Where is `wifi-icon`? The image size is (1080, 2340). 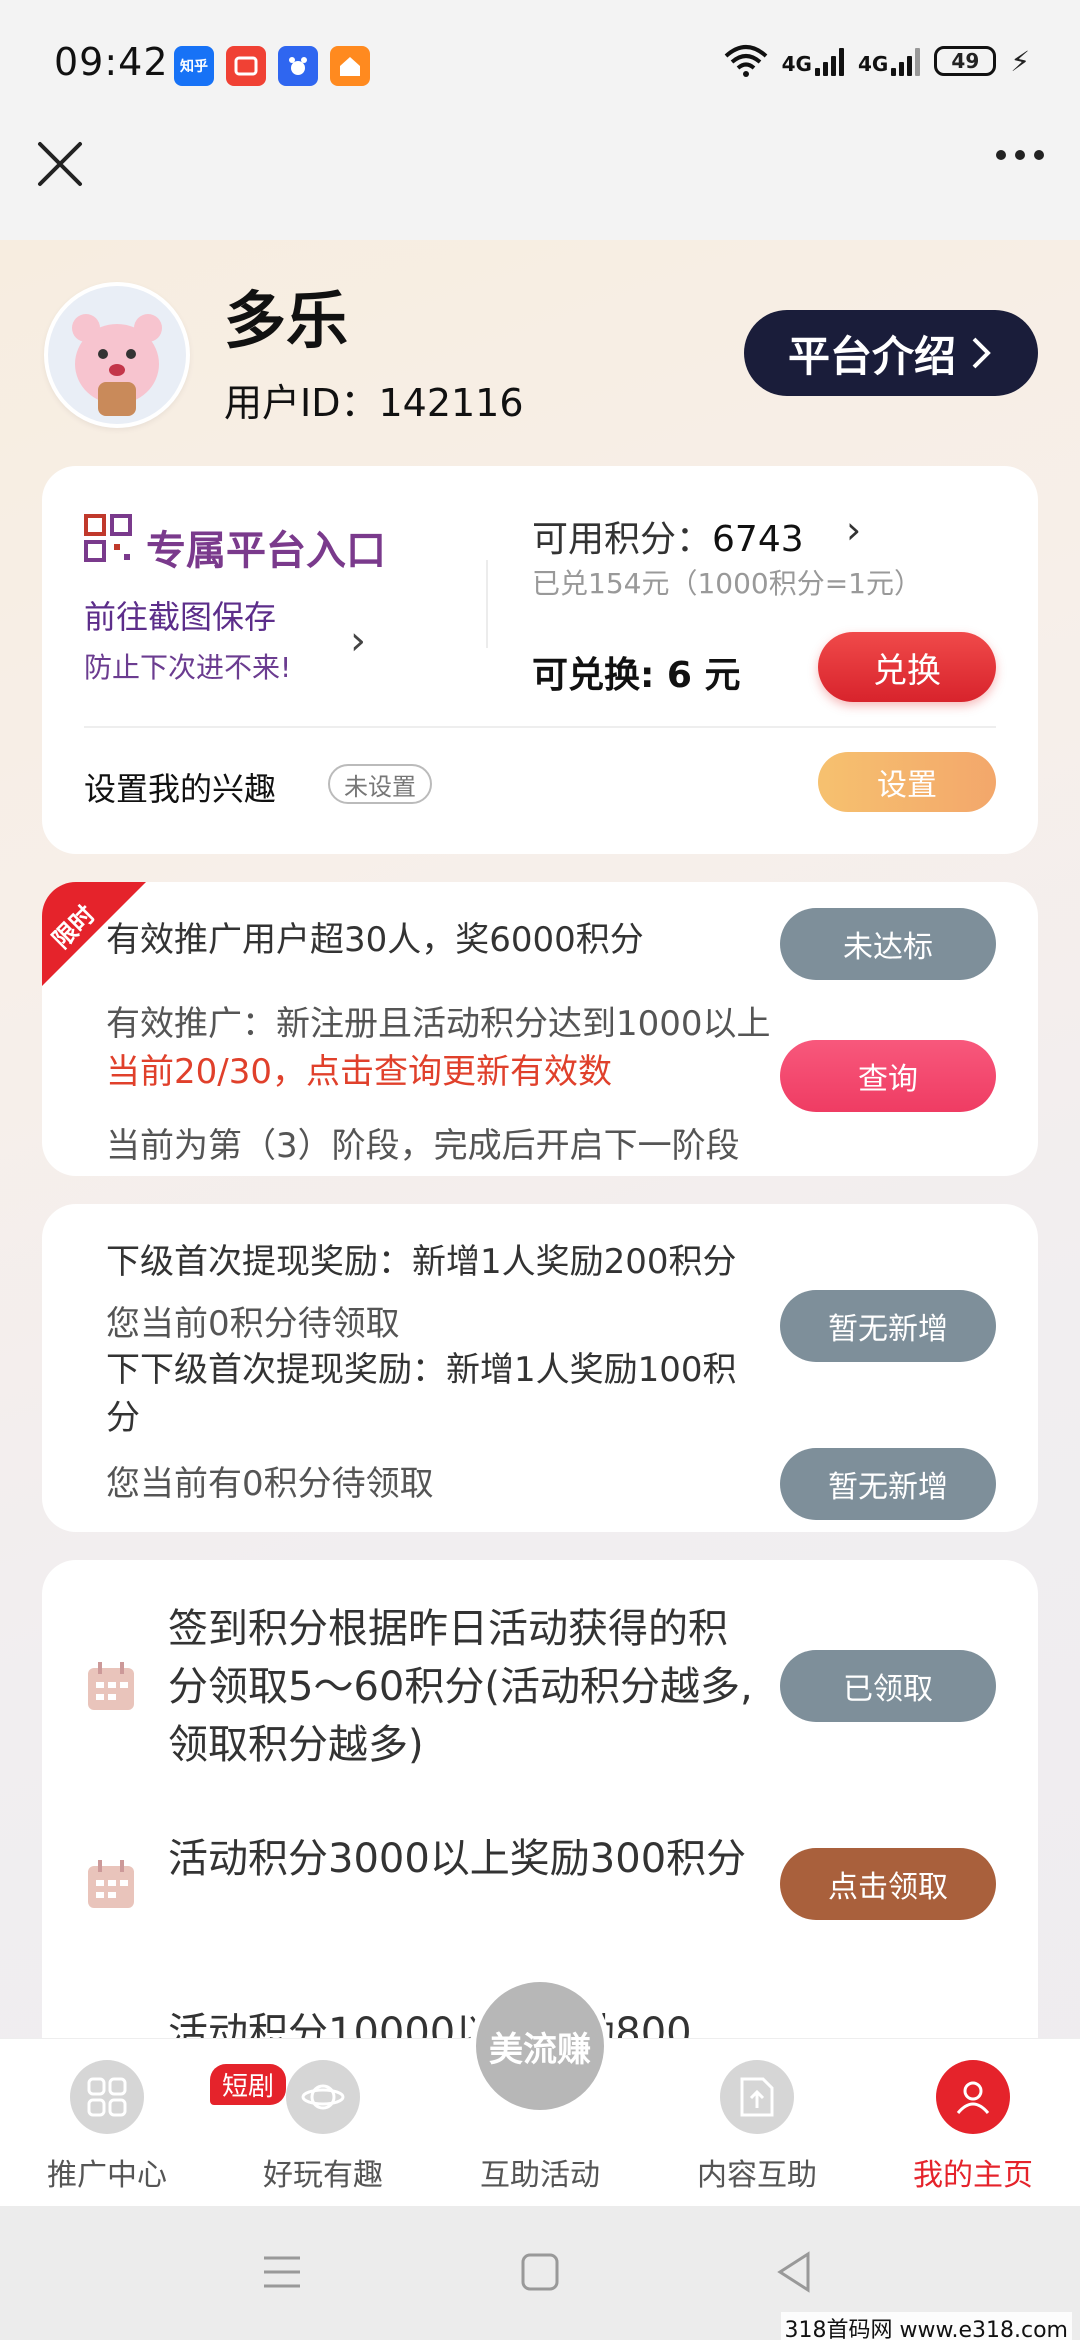 wifi-icon is located at coordinates (745, 61).